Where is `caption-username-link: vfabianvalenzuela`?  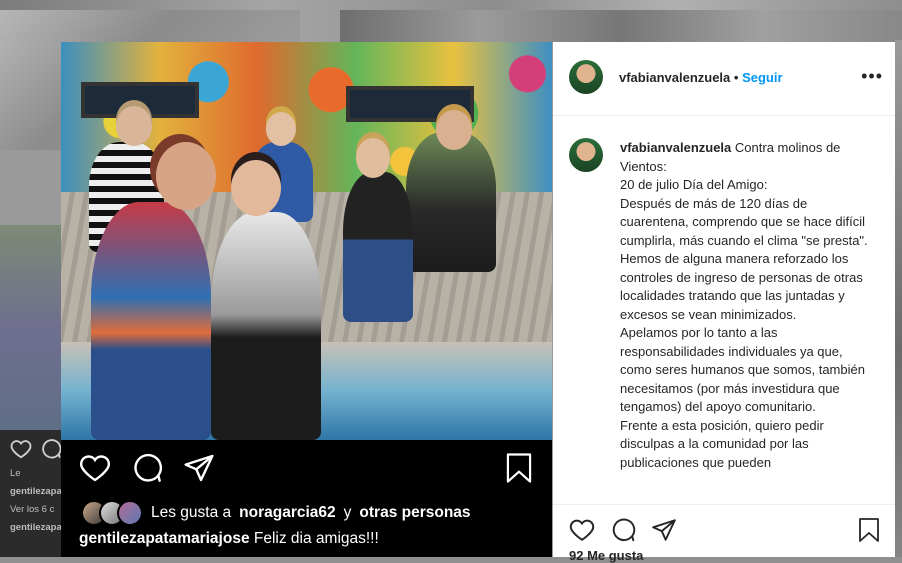
caption-username-link: vfabianvalenzuela is located at coordinates (675, 147).